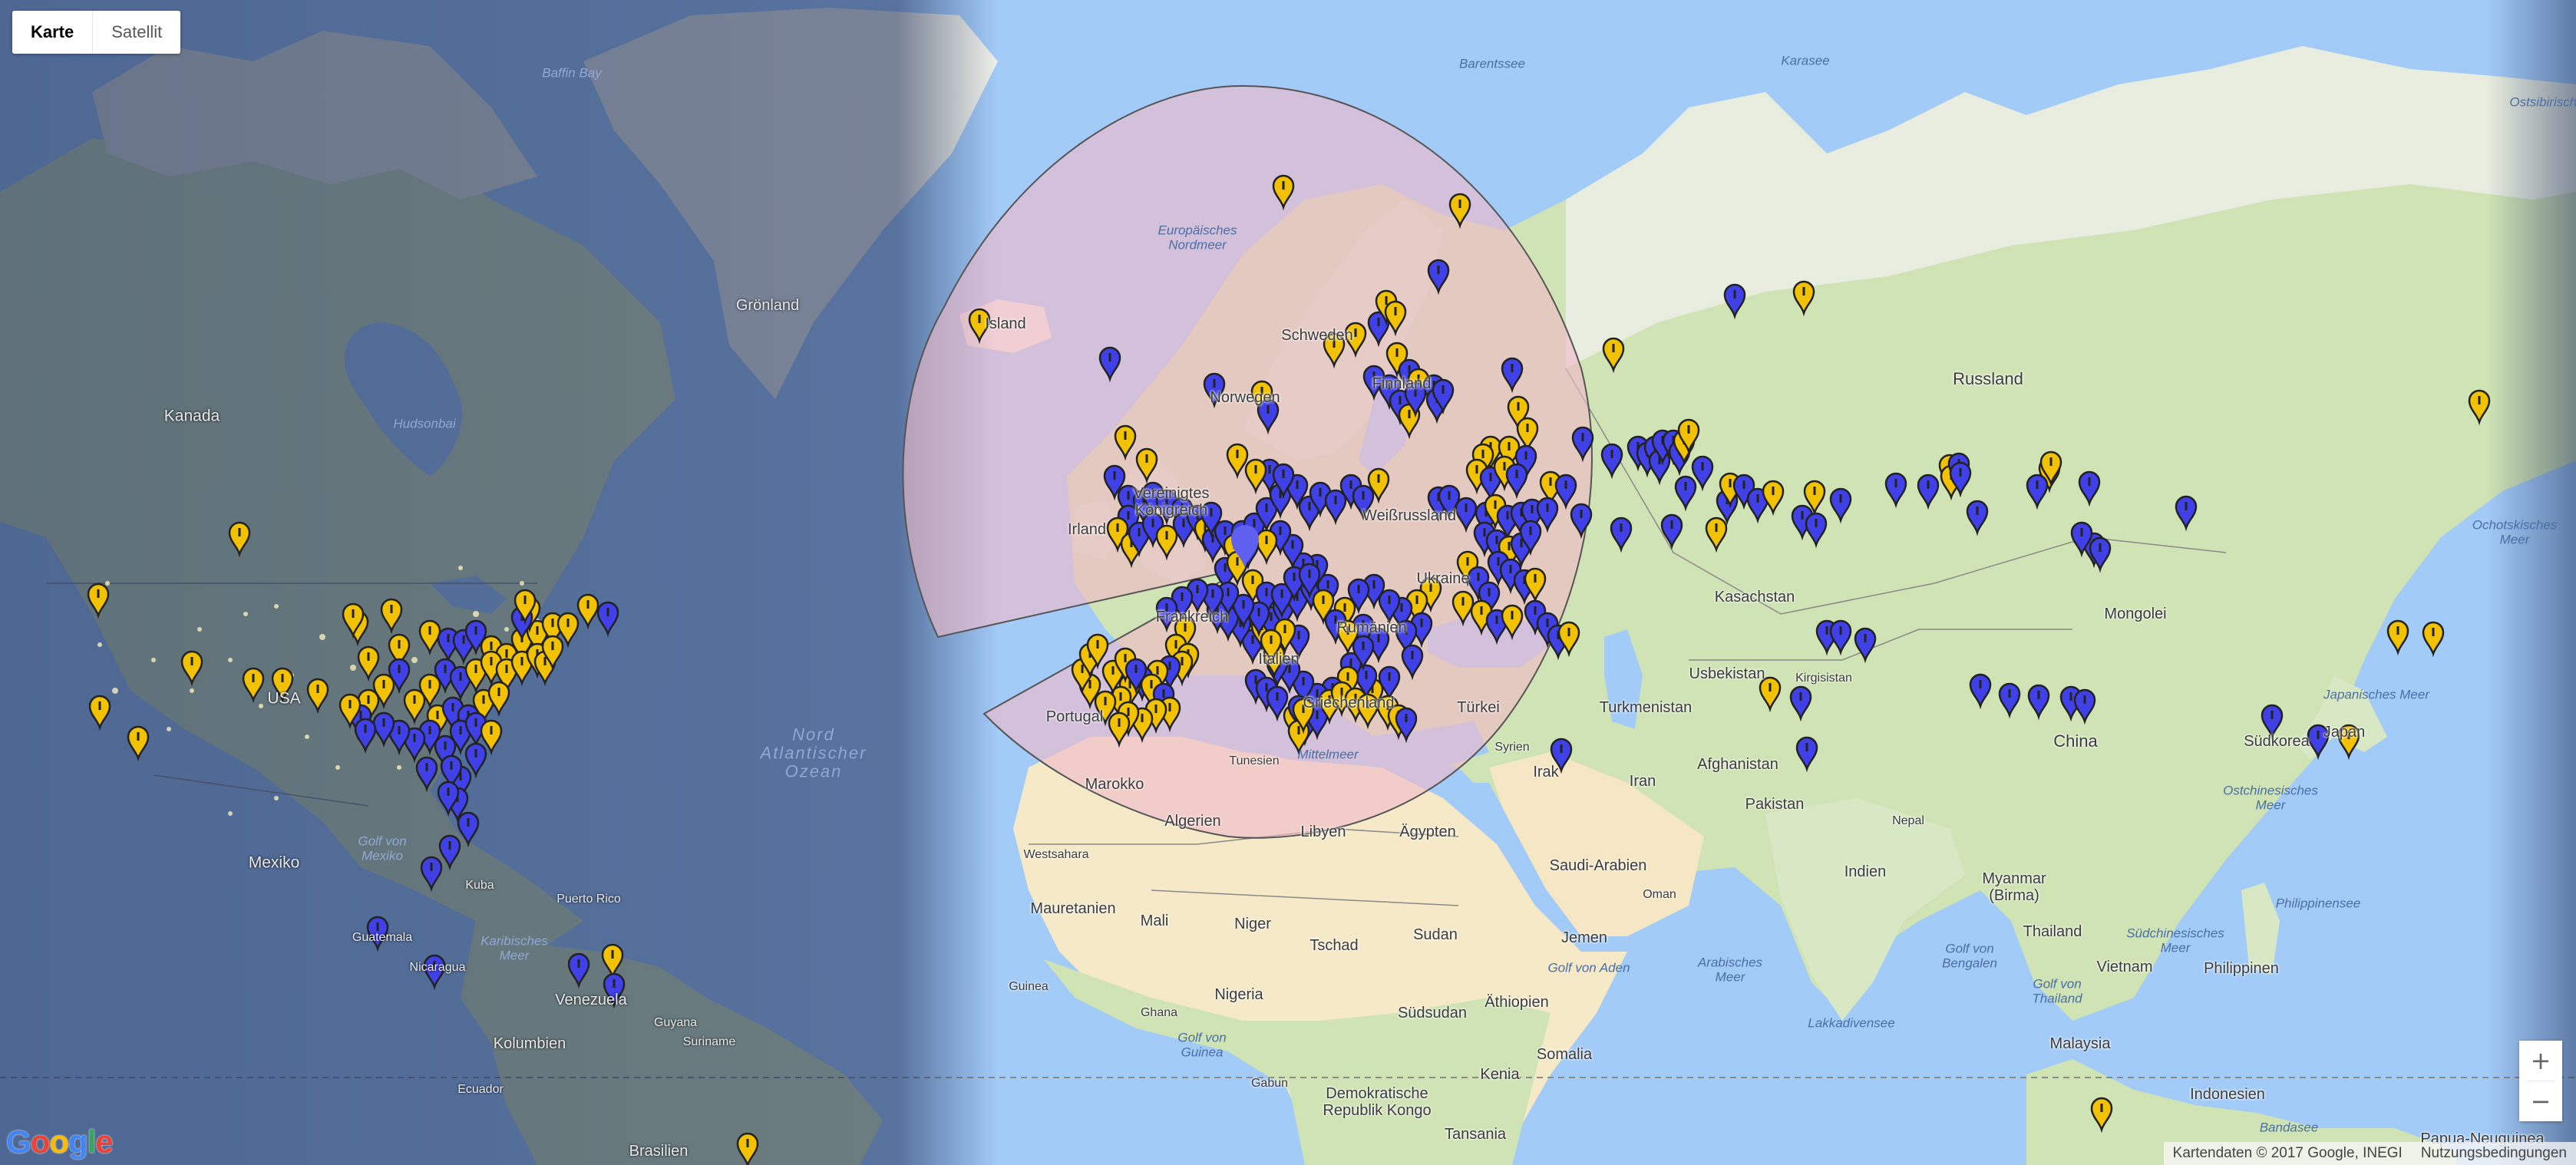 The width and height of the screenshot is (2576, 1165). What do you see at coordinates (137, 33) in the screenshot?
I see `map-type-satellite-button: Satellit` at bounding box center [137, 33].